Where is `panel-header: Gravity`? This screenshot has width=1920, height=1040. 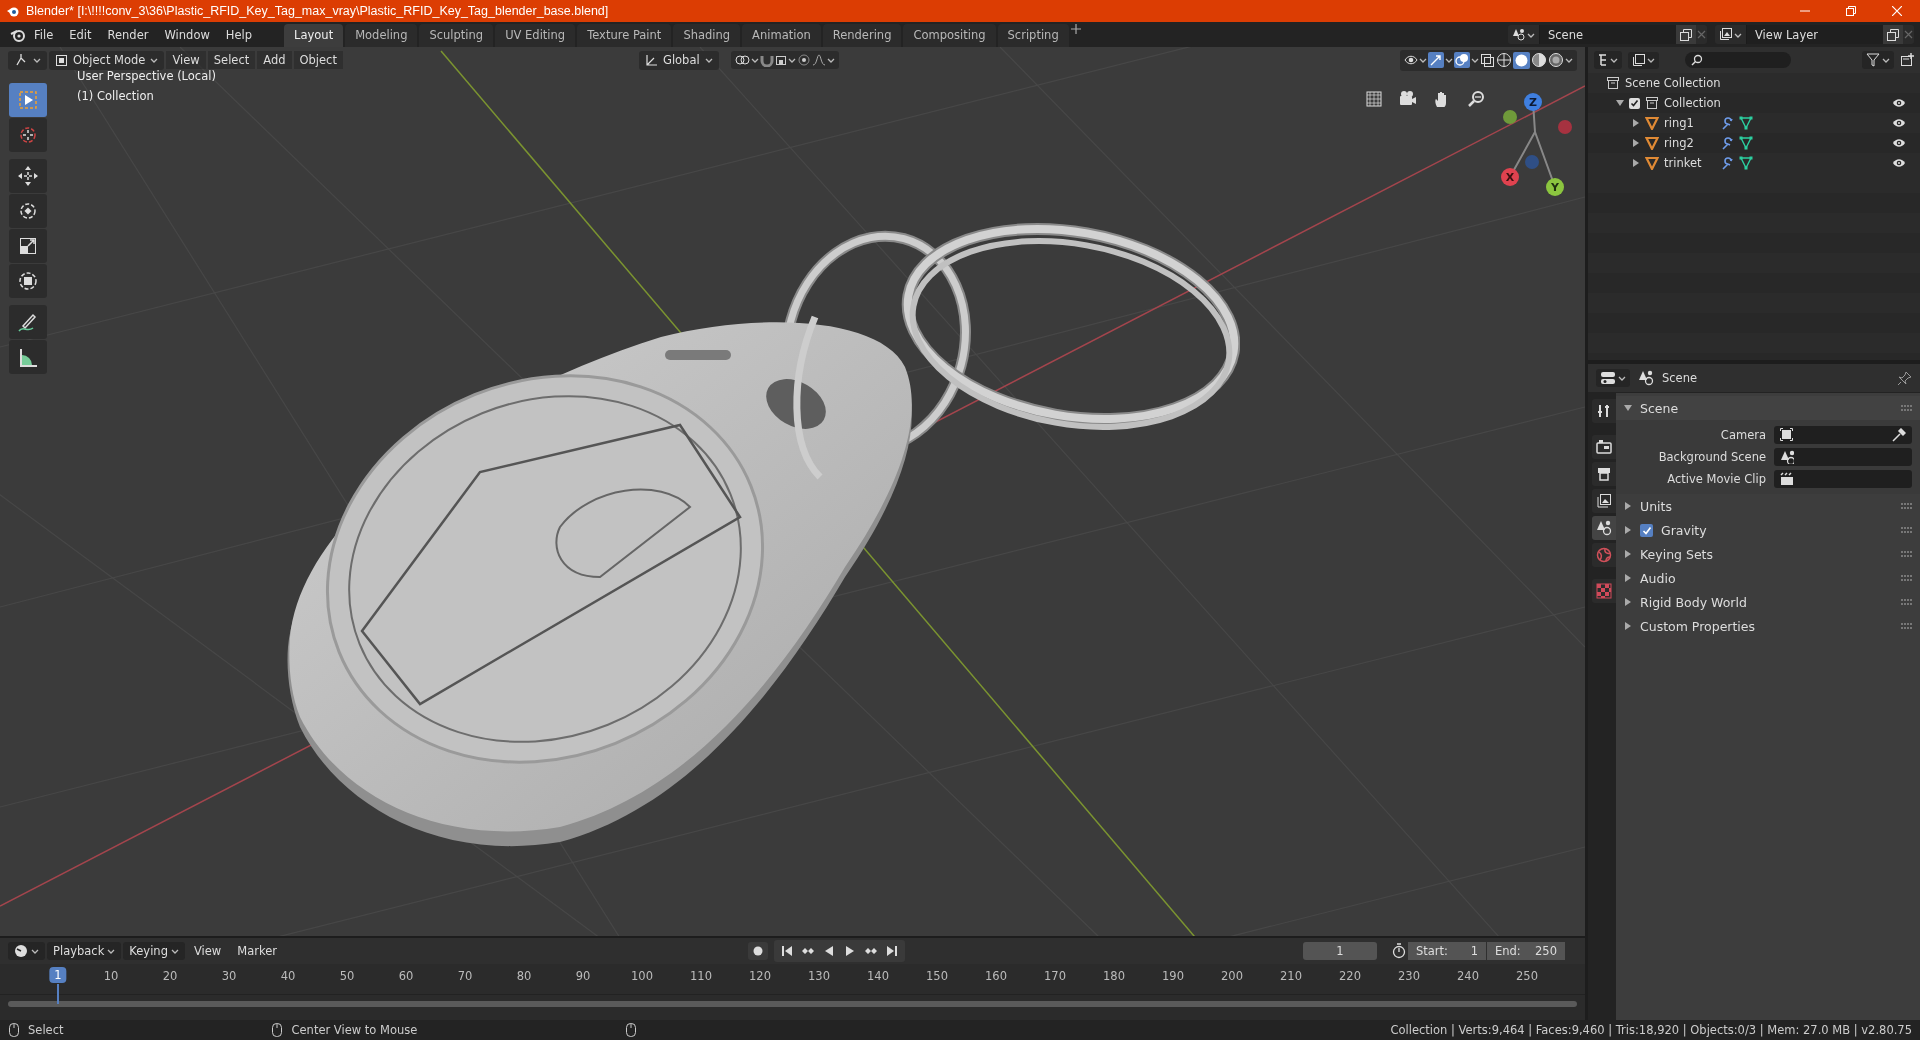
panel-header: Gravity is located at coordinates (1768, 530).